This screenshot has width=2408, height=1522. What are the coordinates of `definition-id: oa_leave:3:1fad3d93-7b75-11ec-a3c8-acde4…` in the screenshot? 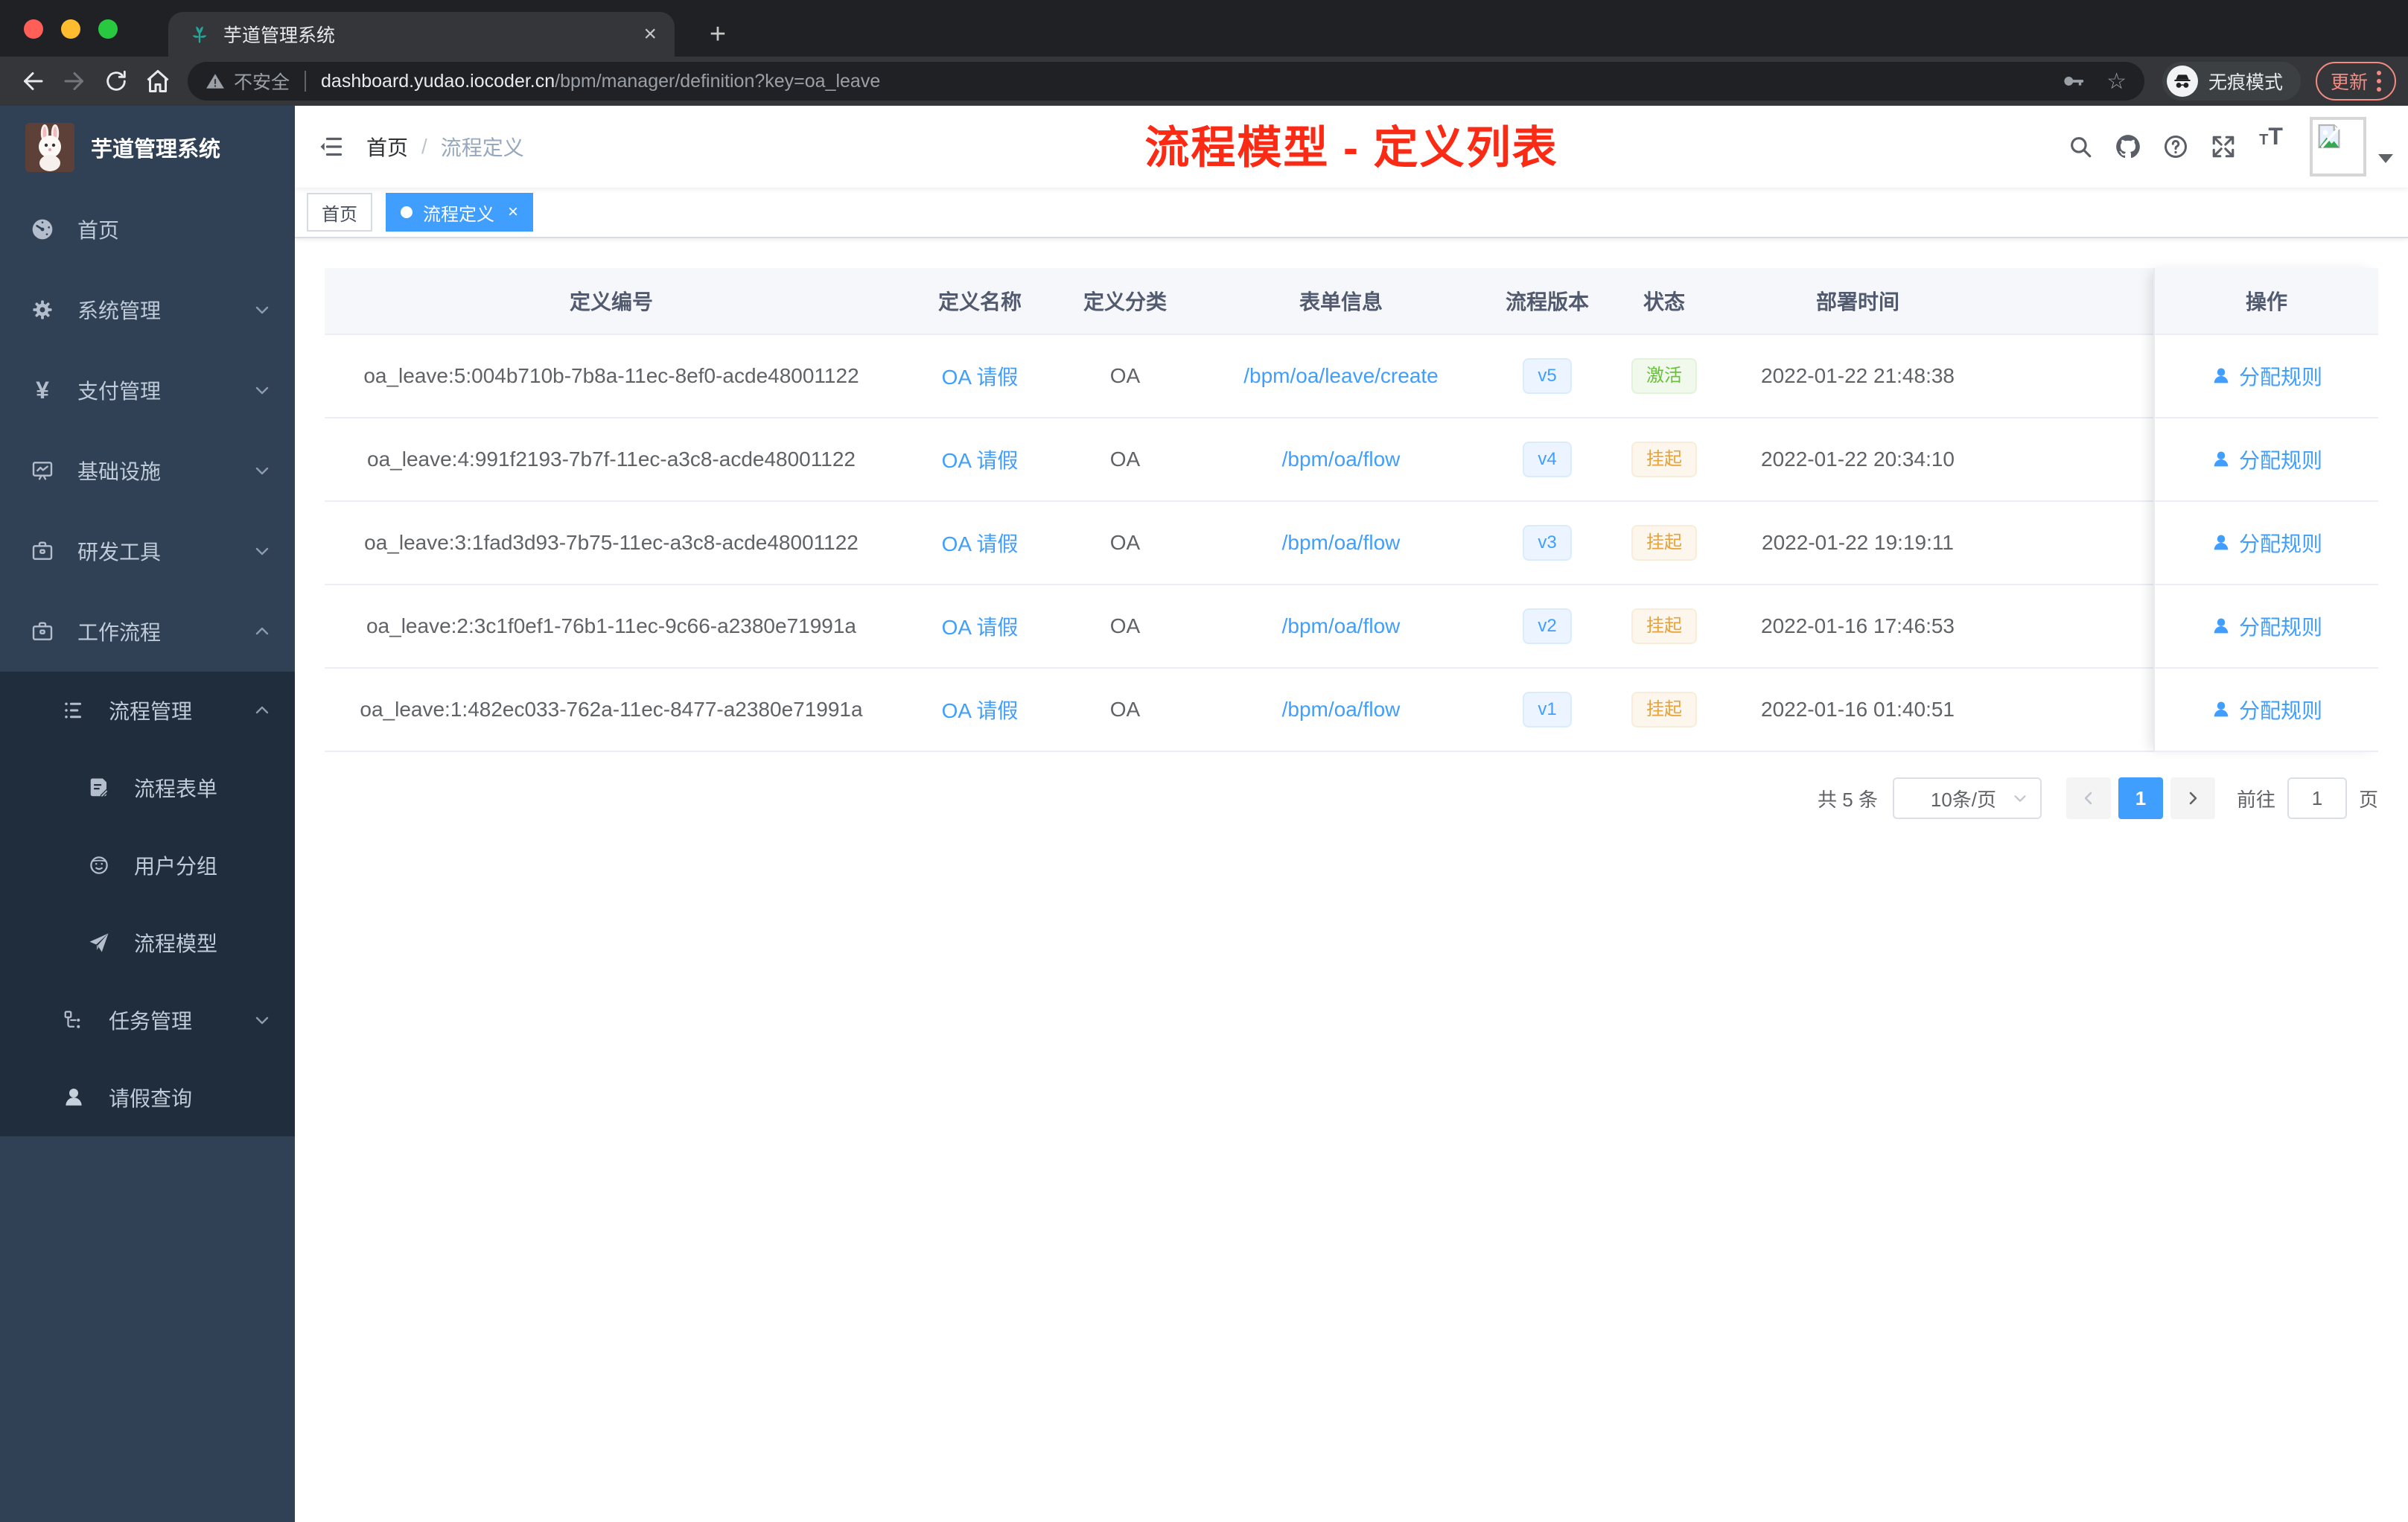 It's located at (611, 542).